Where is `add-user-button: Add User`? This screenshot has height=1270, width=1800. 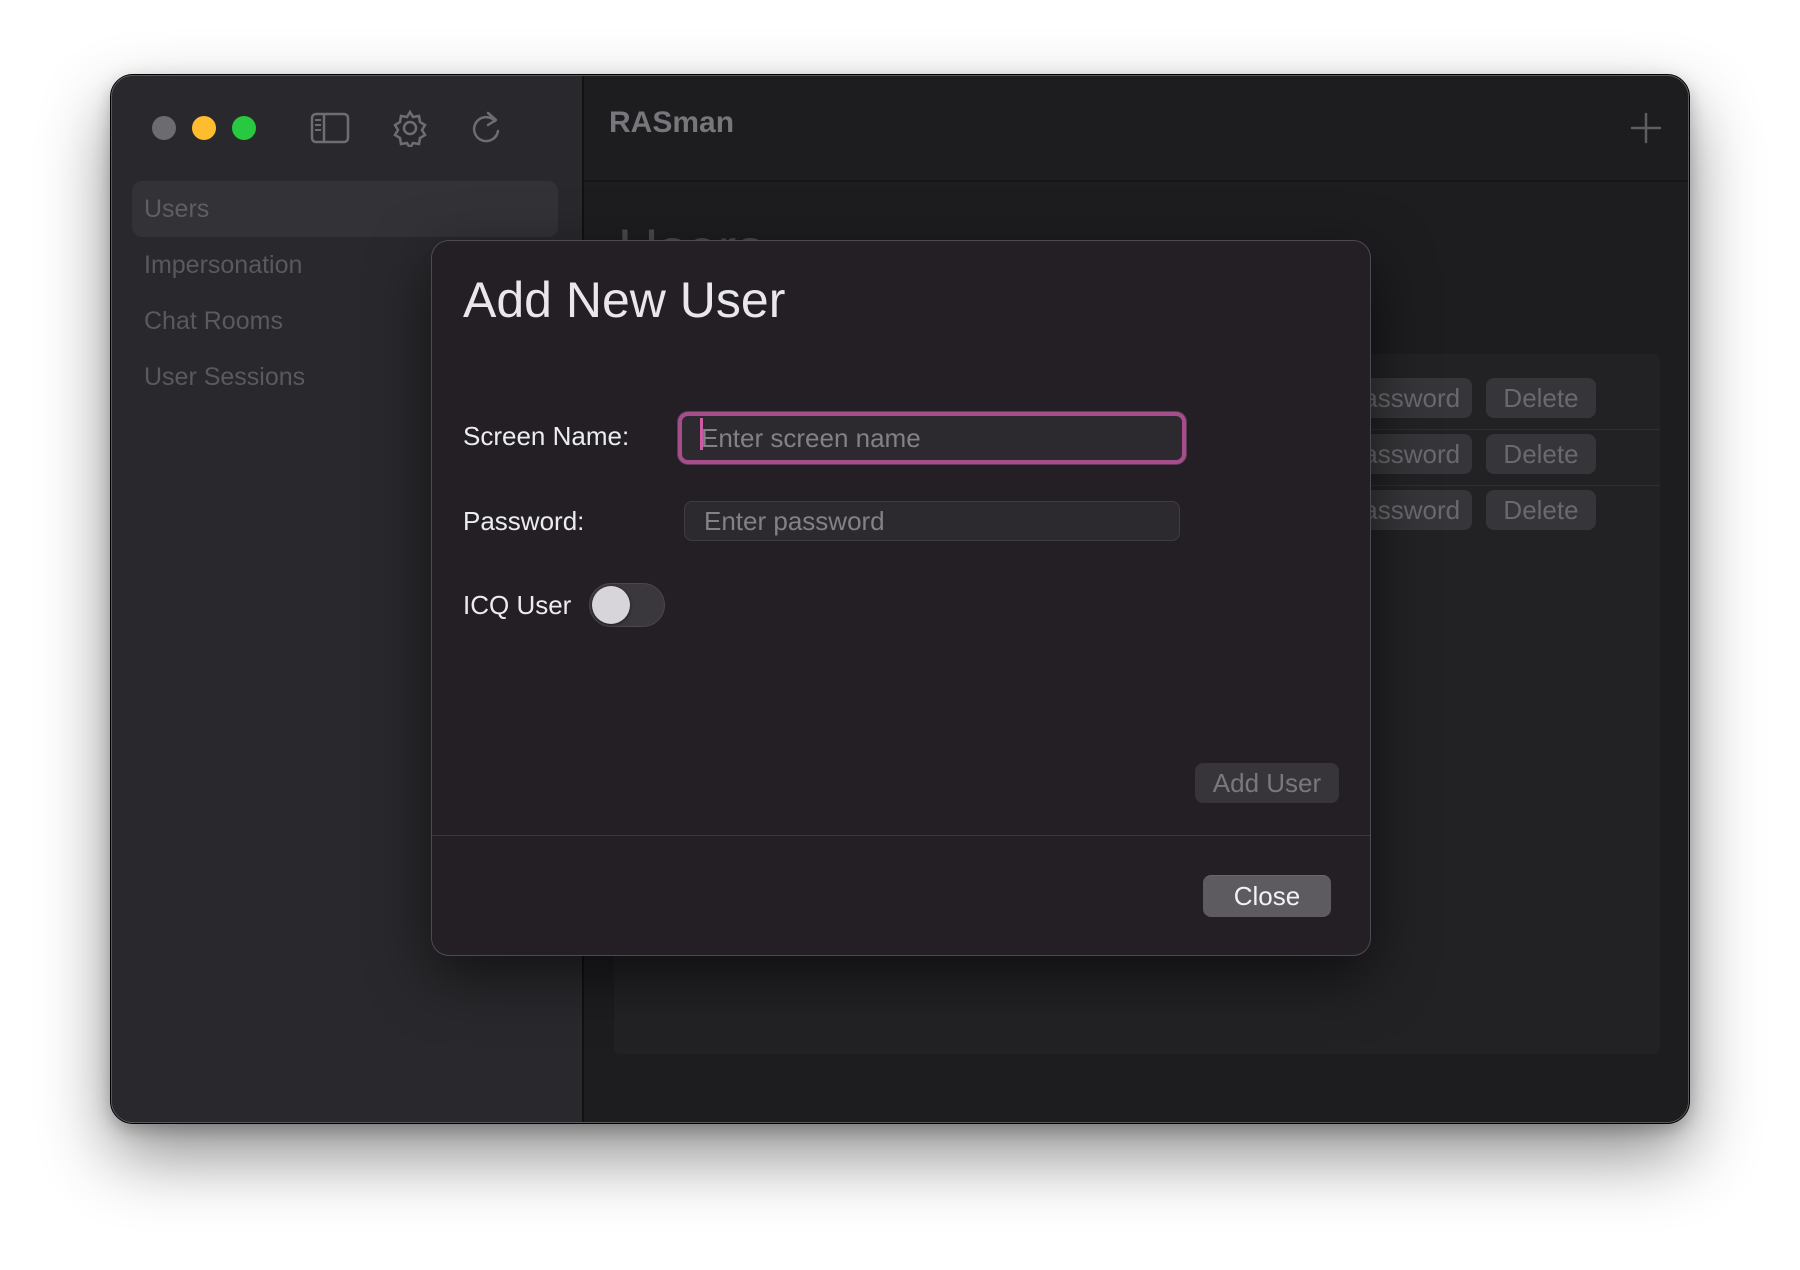 add-user-button: Add User is located at coordinates (1267, 783).